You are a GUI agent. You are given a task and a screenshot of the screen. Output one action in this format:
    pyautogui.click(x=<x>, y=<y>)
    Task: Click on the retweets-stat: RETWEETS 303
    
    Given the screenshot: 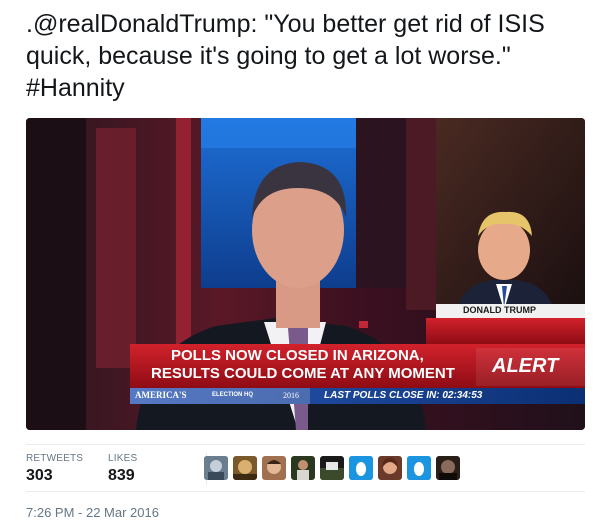 What is the action you would take?
    pyautogui.click(x=54, y=469)
    